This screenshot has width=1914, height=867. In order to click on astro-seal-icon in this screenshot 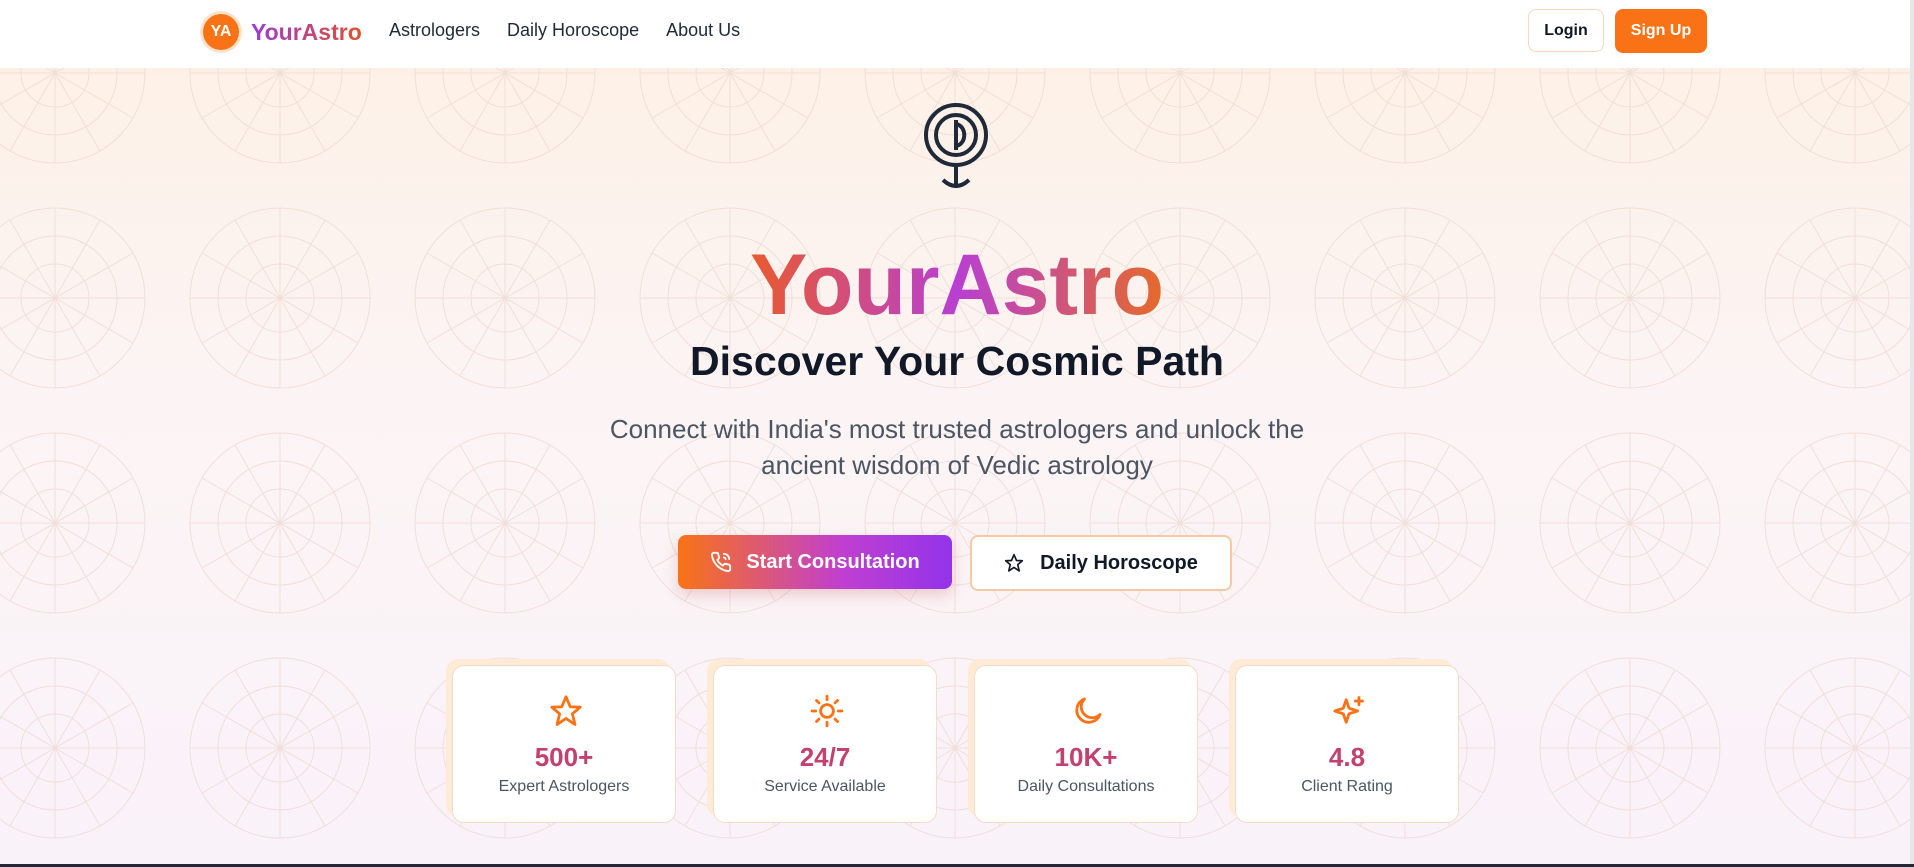, I will do `click(956, 145)`.